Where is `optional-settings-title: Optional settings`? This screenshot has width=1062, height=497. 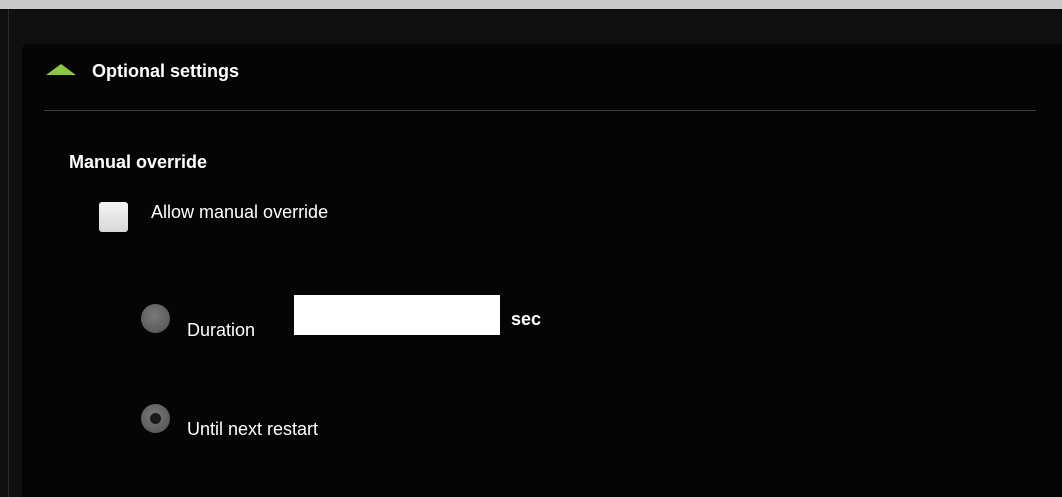 optional-settings-title: Optional settings is located at coordinates (166, 71).